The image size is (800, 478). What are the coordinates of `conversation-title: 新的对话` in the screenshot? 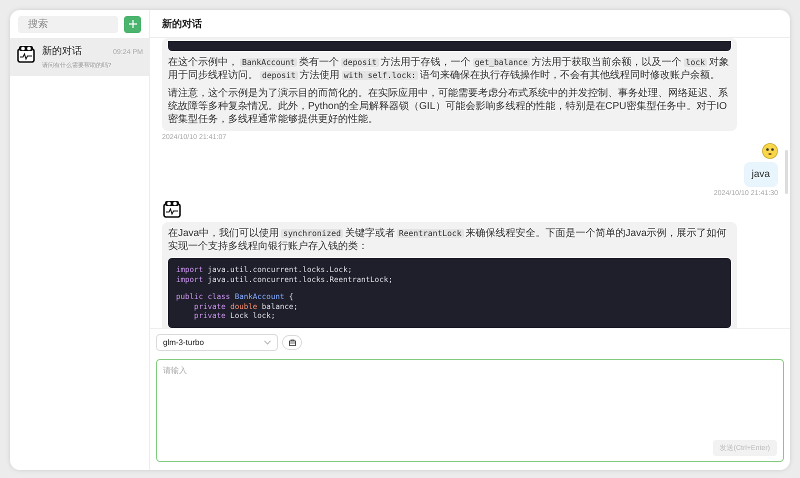 It's located at (62, 51).